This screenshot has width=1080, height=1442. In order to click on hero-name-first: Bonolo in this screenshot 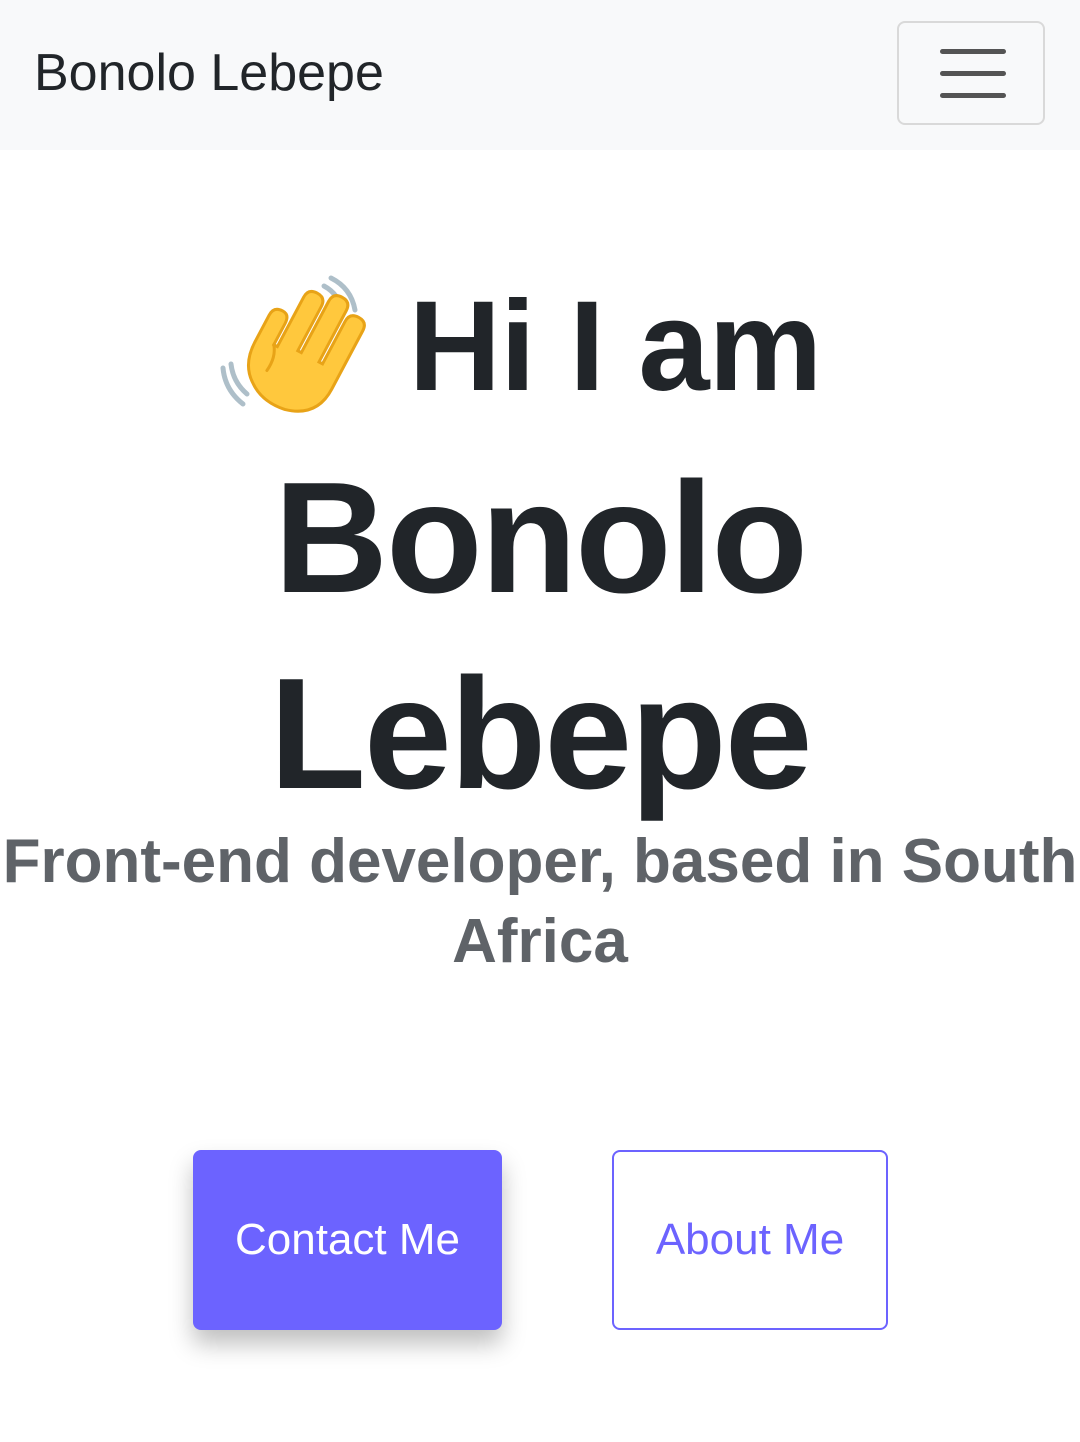, I will do `click(540, 538)`.